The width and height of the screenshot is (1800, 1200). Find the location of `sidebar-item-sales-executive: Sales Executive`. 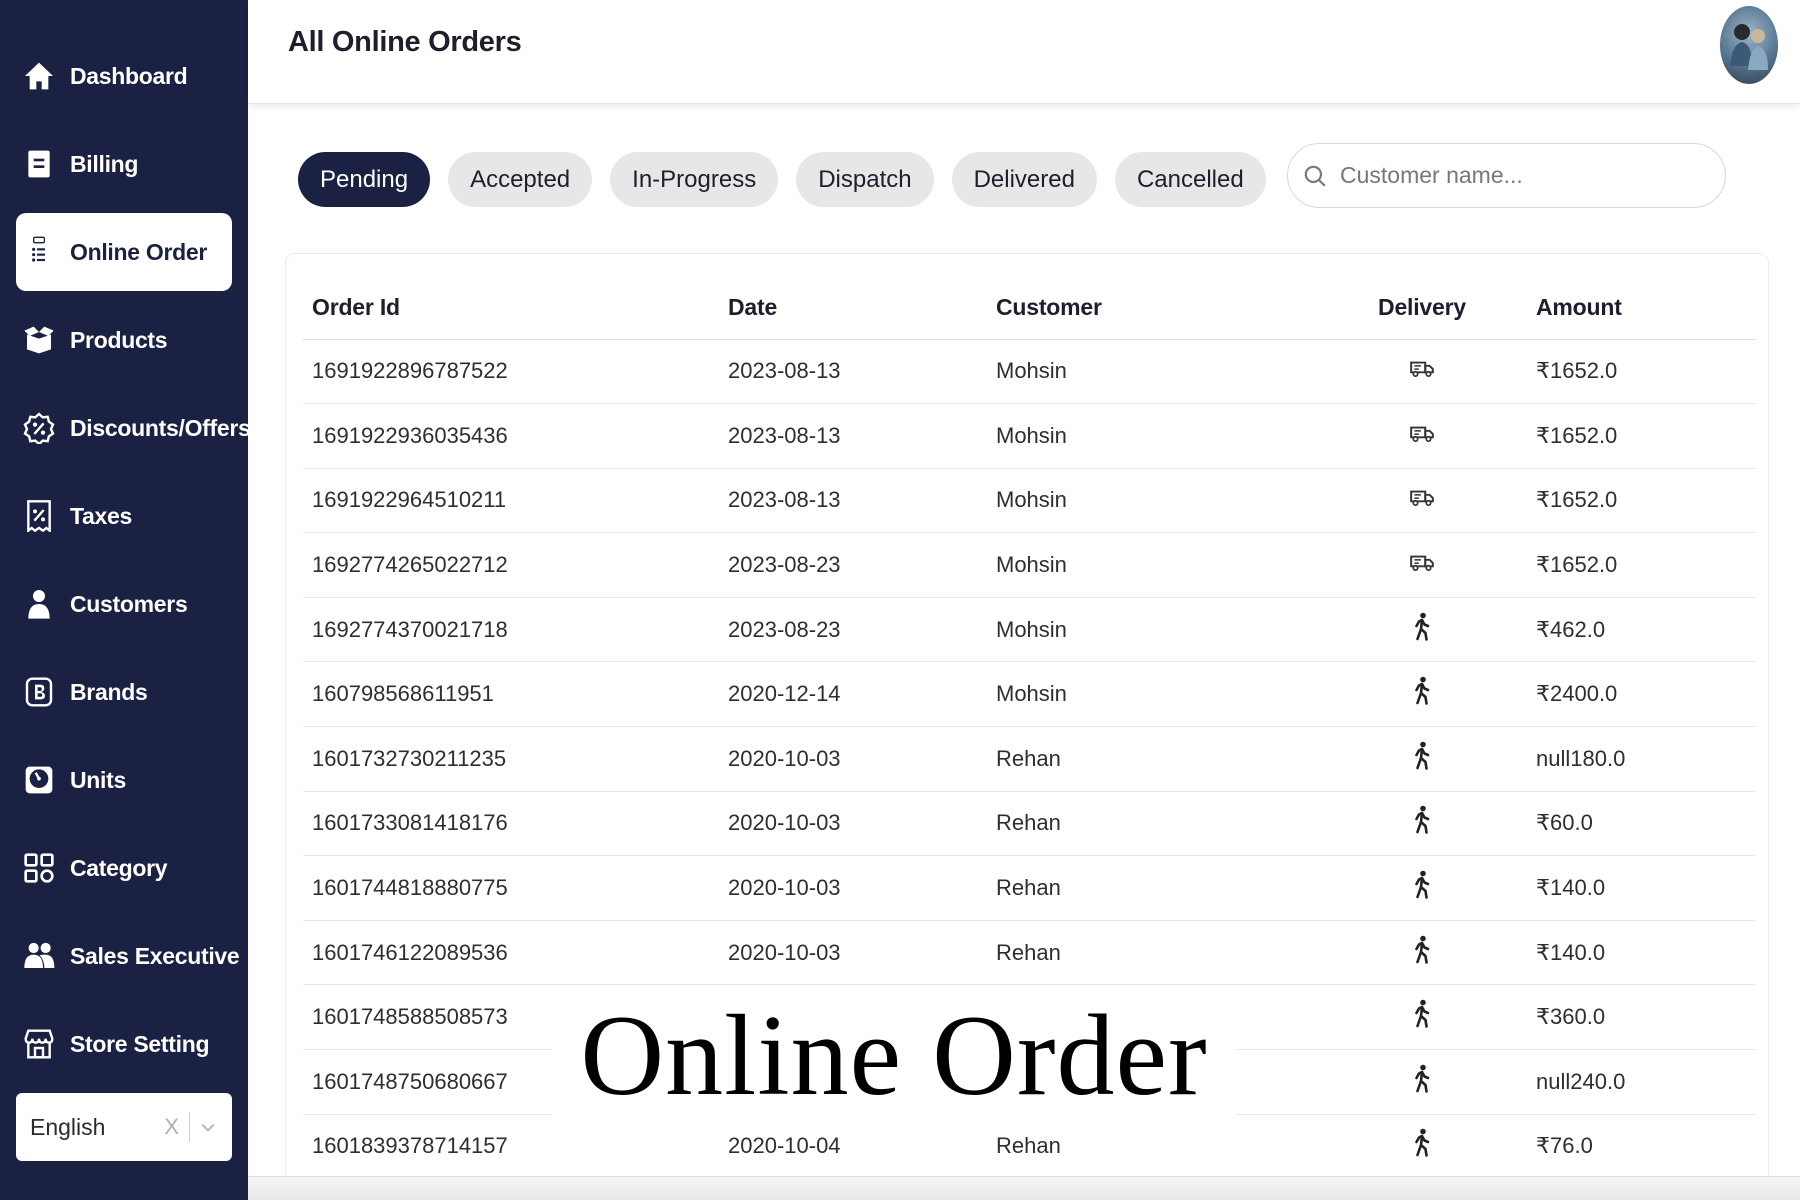

sidebar-item-sales-executive: Sales Executive is located at coordinates (128, 956).